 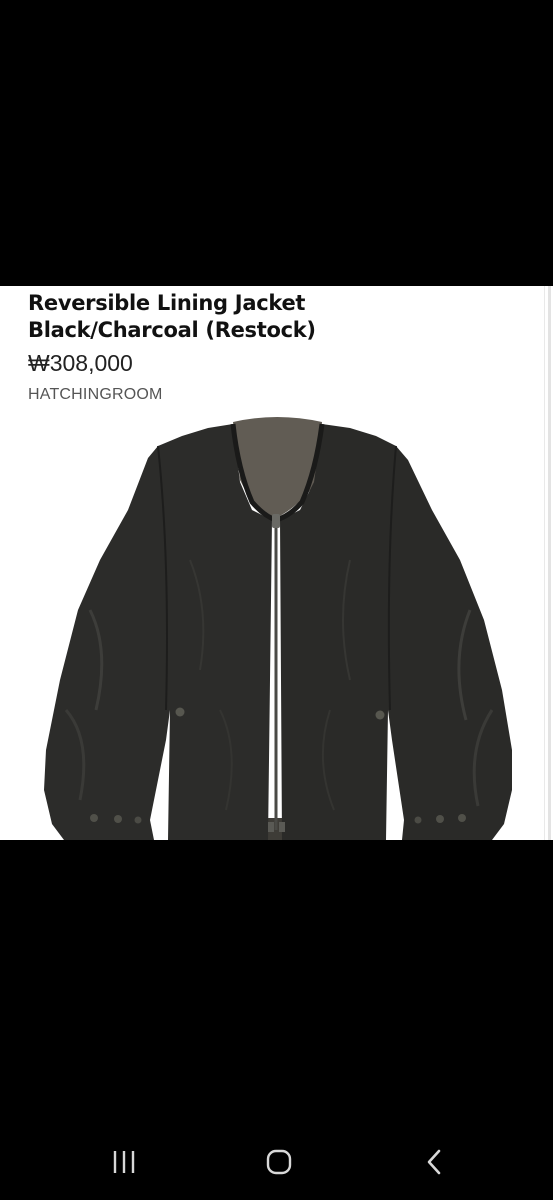 What do you see at coordinates (548, 563) in the screenshot?
I see `scroll-edge` at bounding box center [548, 563].